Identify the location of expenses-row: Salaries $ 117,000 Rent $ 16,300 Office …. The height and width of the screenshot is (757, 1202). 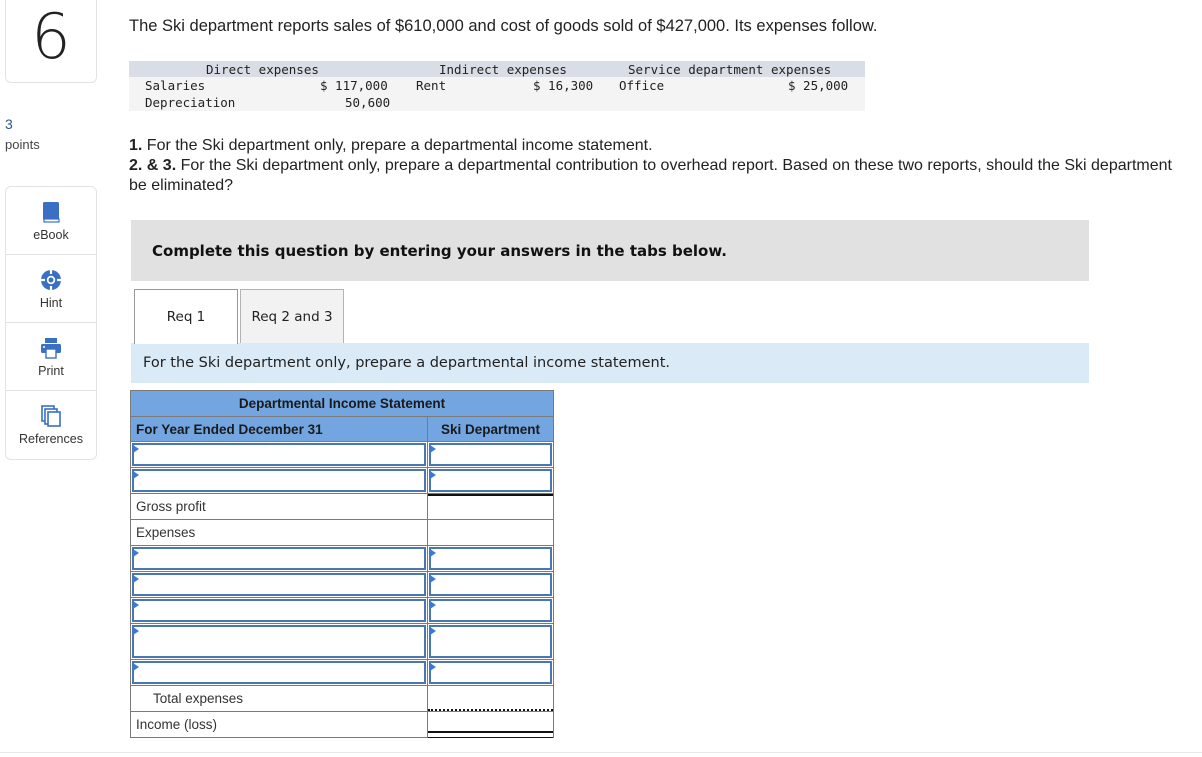
(497, 85).